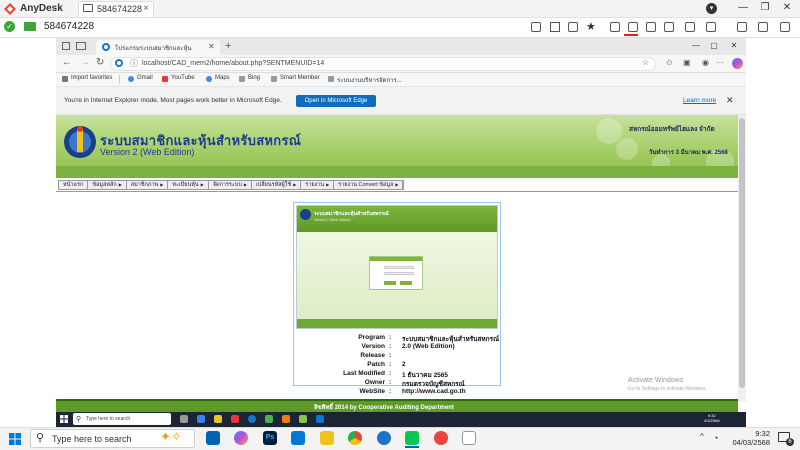 This screenshot has width=800, height=450. Describe the element at coordinates (714, 45) in the screenshot. I see `maximize-button: ▢` at that location.